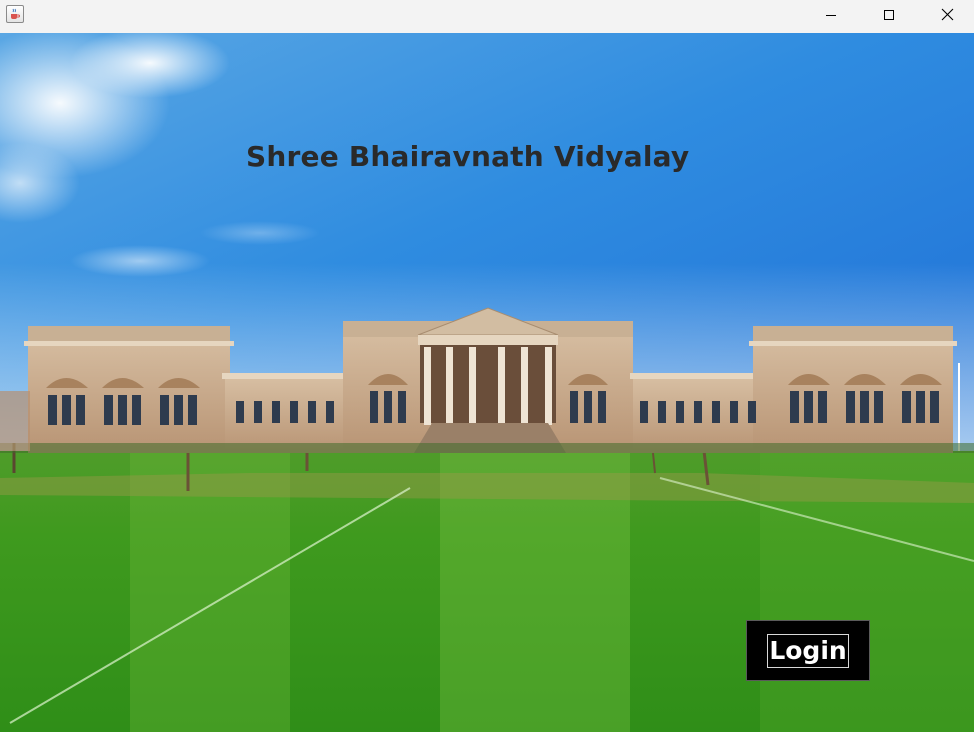 The image size is (974, 732). I want to click on school-name-heading: Shree Bhairavnath Vidyalay, so click(468, 156).